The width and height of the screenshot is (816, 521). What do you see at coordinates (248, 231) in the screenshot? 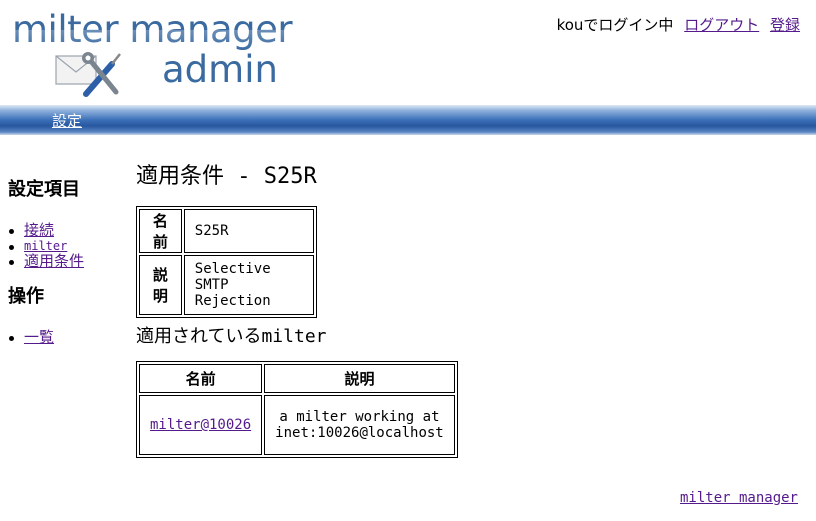
I see `name-value-cell: S25R` at bounding box center [248, 231].